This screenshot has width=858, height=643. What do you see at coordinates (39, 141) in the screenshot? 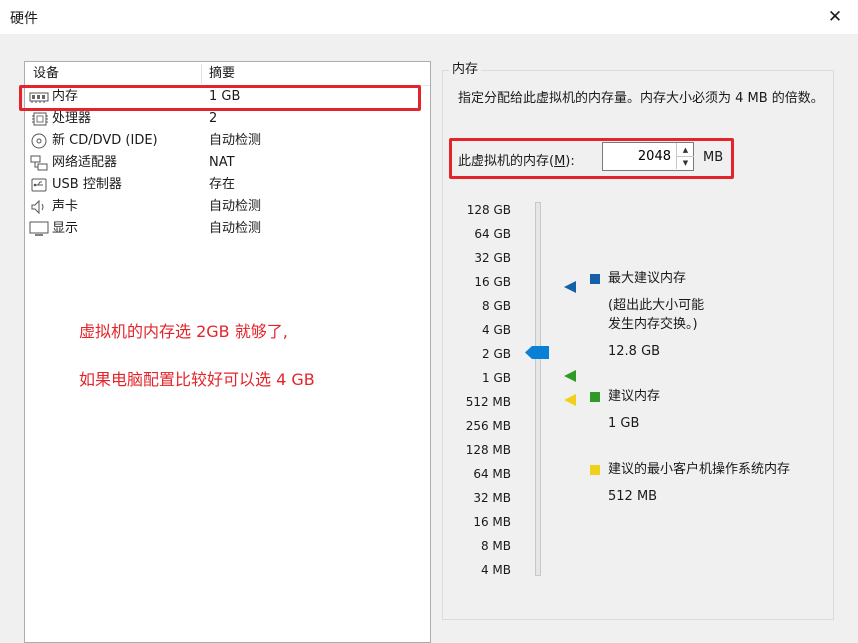
I see `cd-dvd-icon` at bounding box center [39, 141].